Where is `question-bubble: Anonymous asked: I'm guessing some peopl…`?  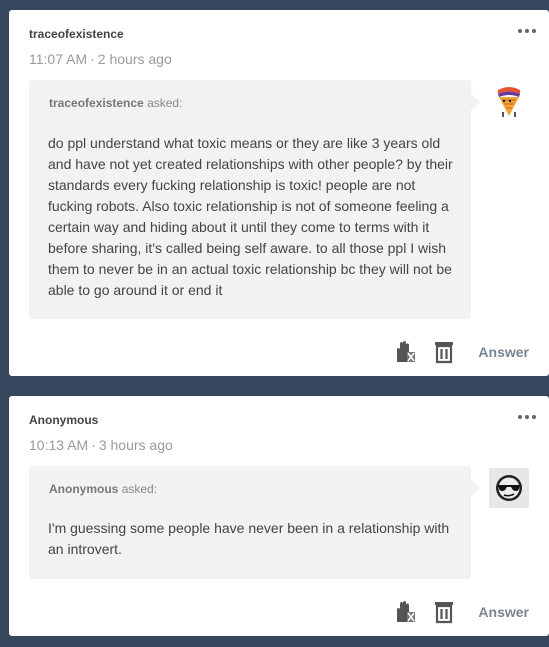
question-bubble: Anonymous asked: I'm guessing some peopl… is located at coordinates (254, 522).